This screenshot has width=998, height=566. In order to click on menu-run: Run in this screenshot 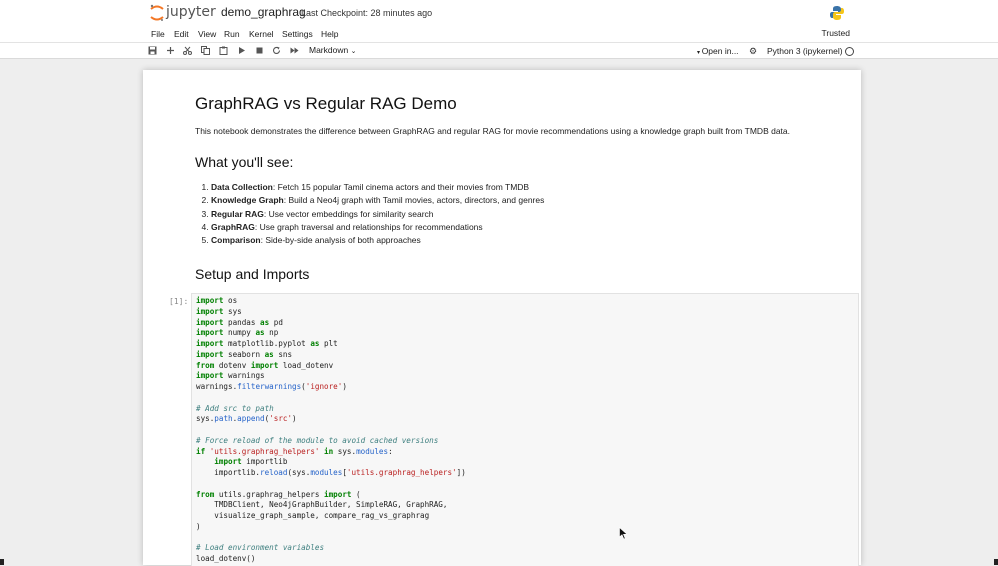, I will do `click(232, 34)`.